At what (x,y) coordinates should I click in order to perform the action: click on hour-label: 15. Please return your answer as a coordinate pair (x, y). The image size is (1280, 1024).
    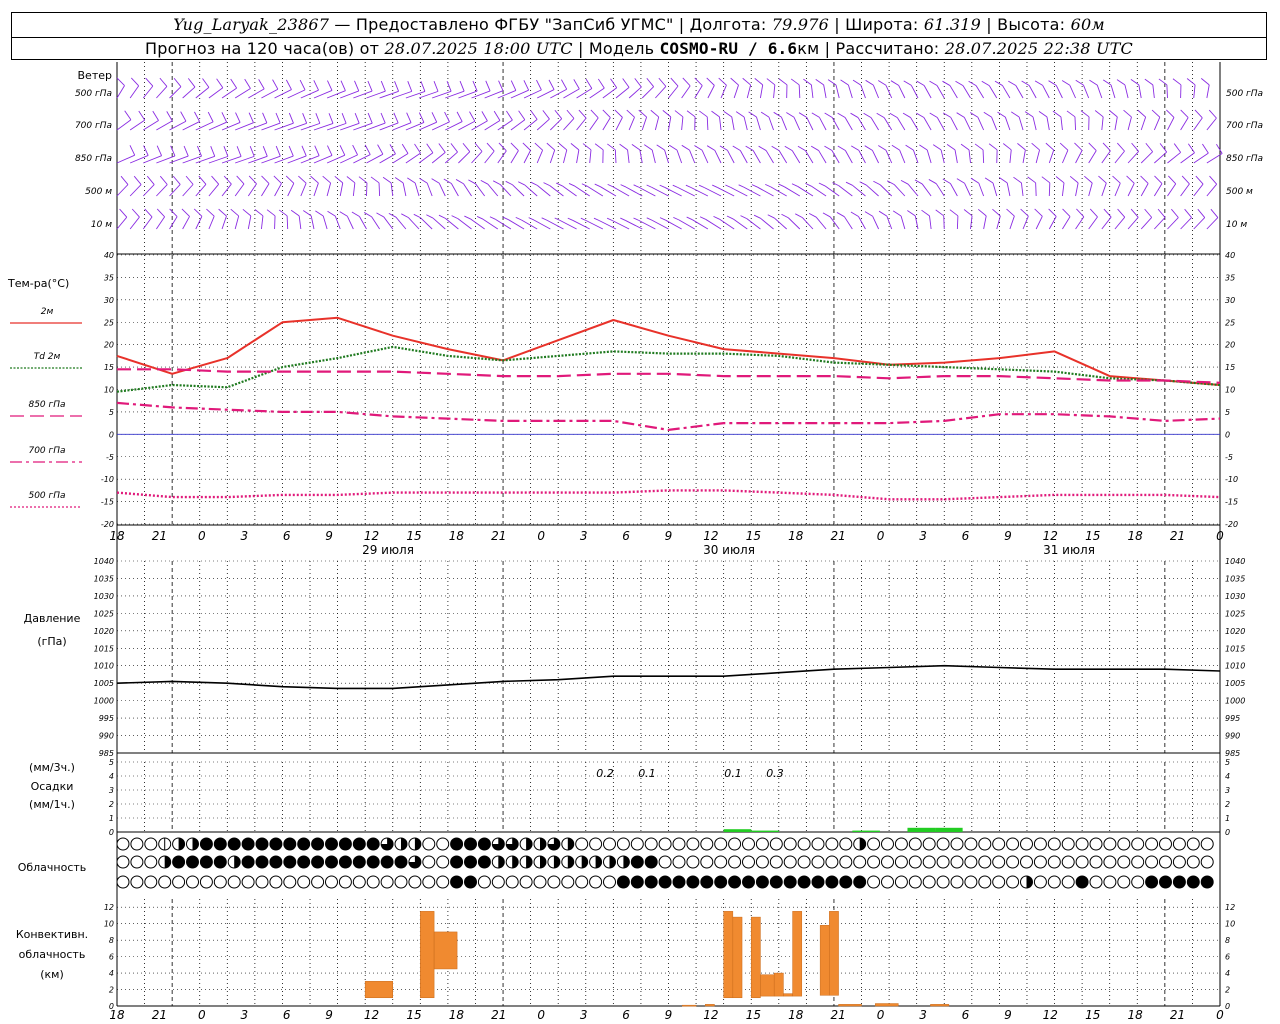
    Looking at the image, I should click on (1092, 536).